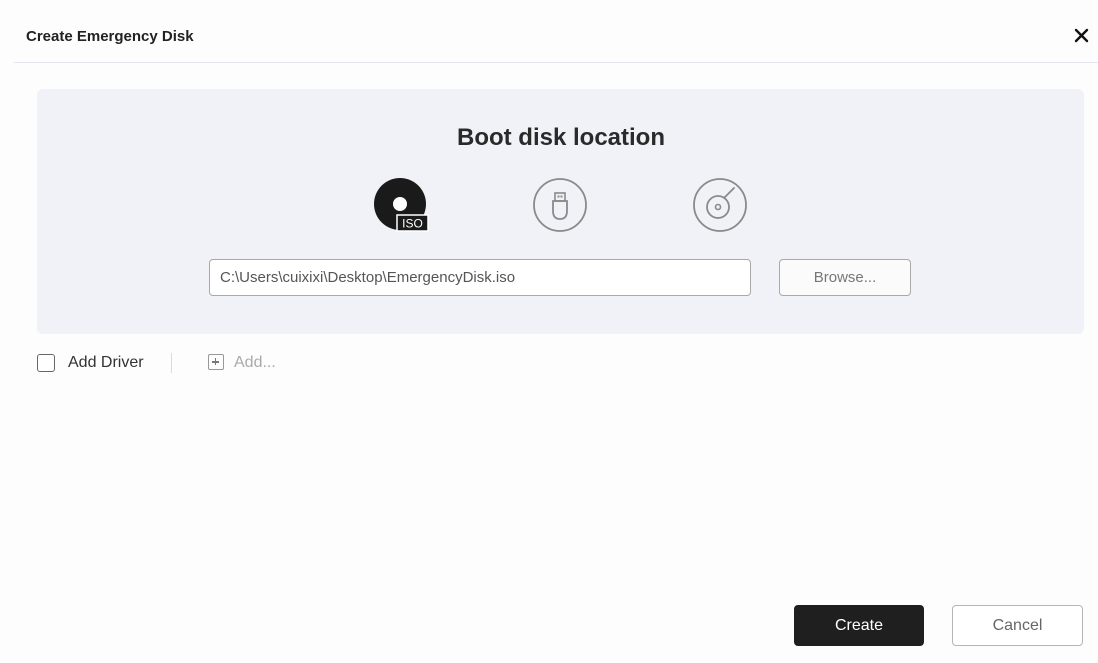 This screenshot has height=663, width=1098. What do you see at coordinates (562, 208) in the screenshot?
I see `usb-drive-icon` at bounding box center [562, 208].